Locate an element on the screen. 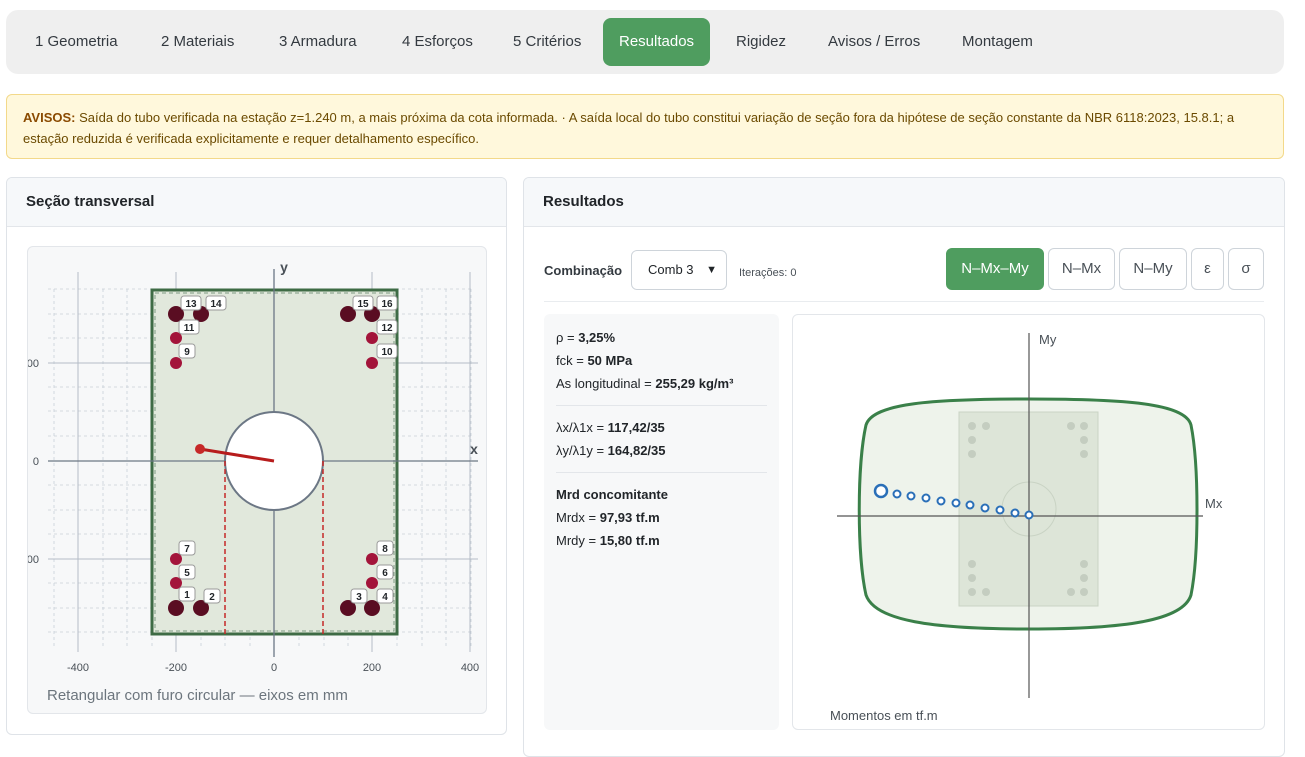  rebar-label-1: 1 is located at coordinates (187, 595).